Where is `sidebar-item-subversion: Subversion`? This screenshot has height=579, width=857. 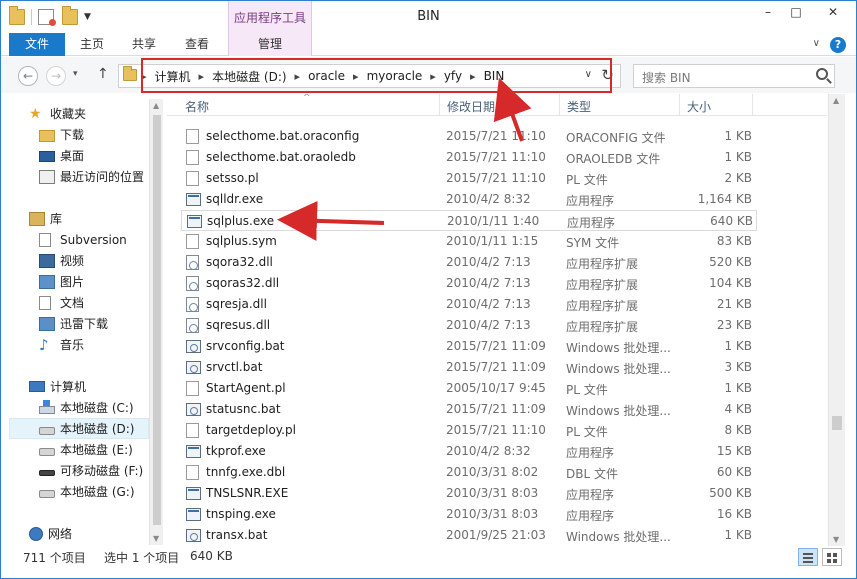
sidebar-item-subversion: Subversion is located at coordinates (83, 239).